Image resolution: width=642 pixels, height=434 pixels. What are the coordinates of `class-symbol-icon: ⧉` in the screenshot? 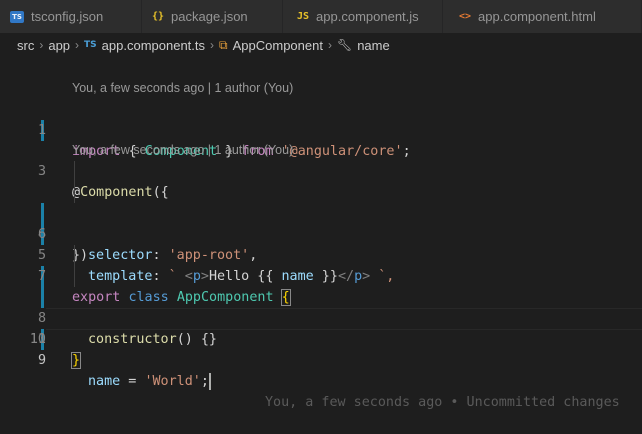 It's located at (223, 44).